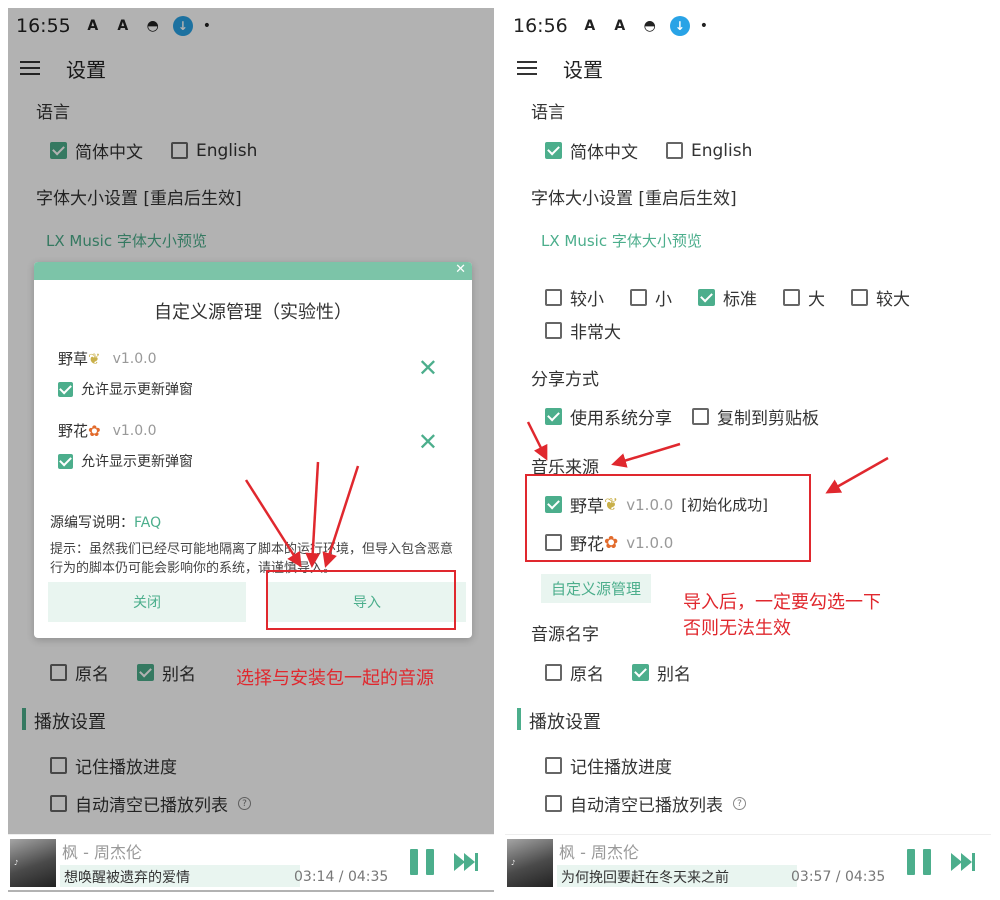  What do you see at coordinates (662, 150) in the screenshot?
I see `language-options: 简体中文 English` at bounding box center [662, 150].